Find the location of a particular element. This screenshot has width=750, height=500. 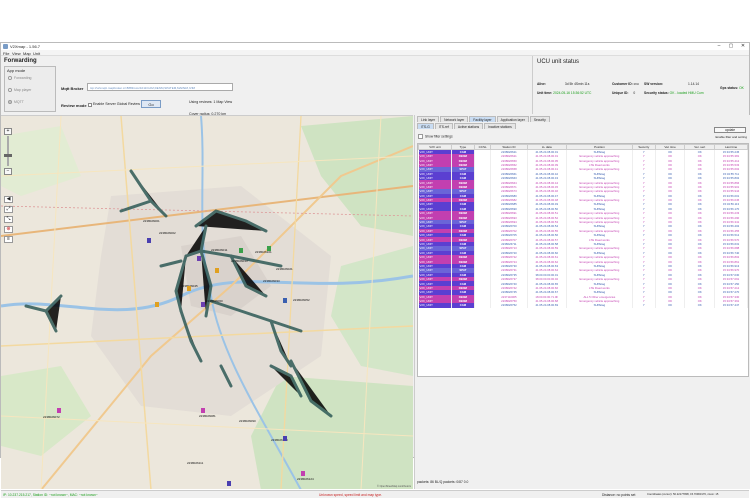

cell-sec: Y is located at coordinates (644, 305).